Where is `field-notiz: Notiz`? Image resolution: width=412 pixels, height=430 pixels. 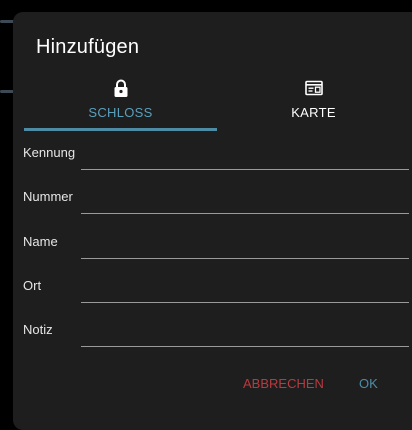 field-notiz: Notiz is located at coordinates (216, 332).